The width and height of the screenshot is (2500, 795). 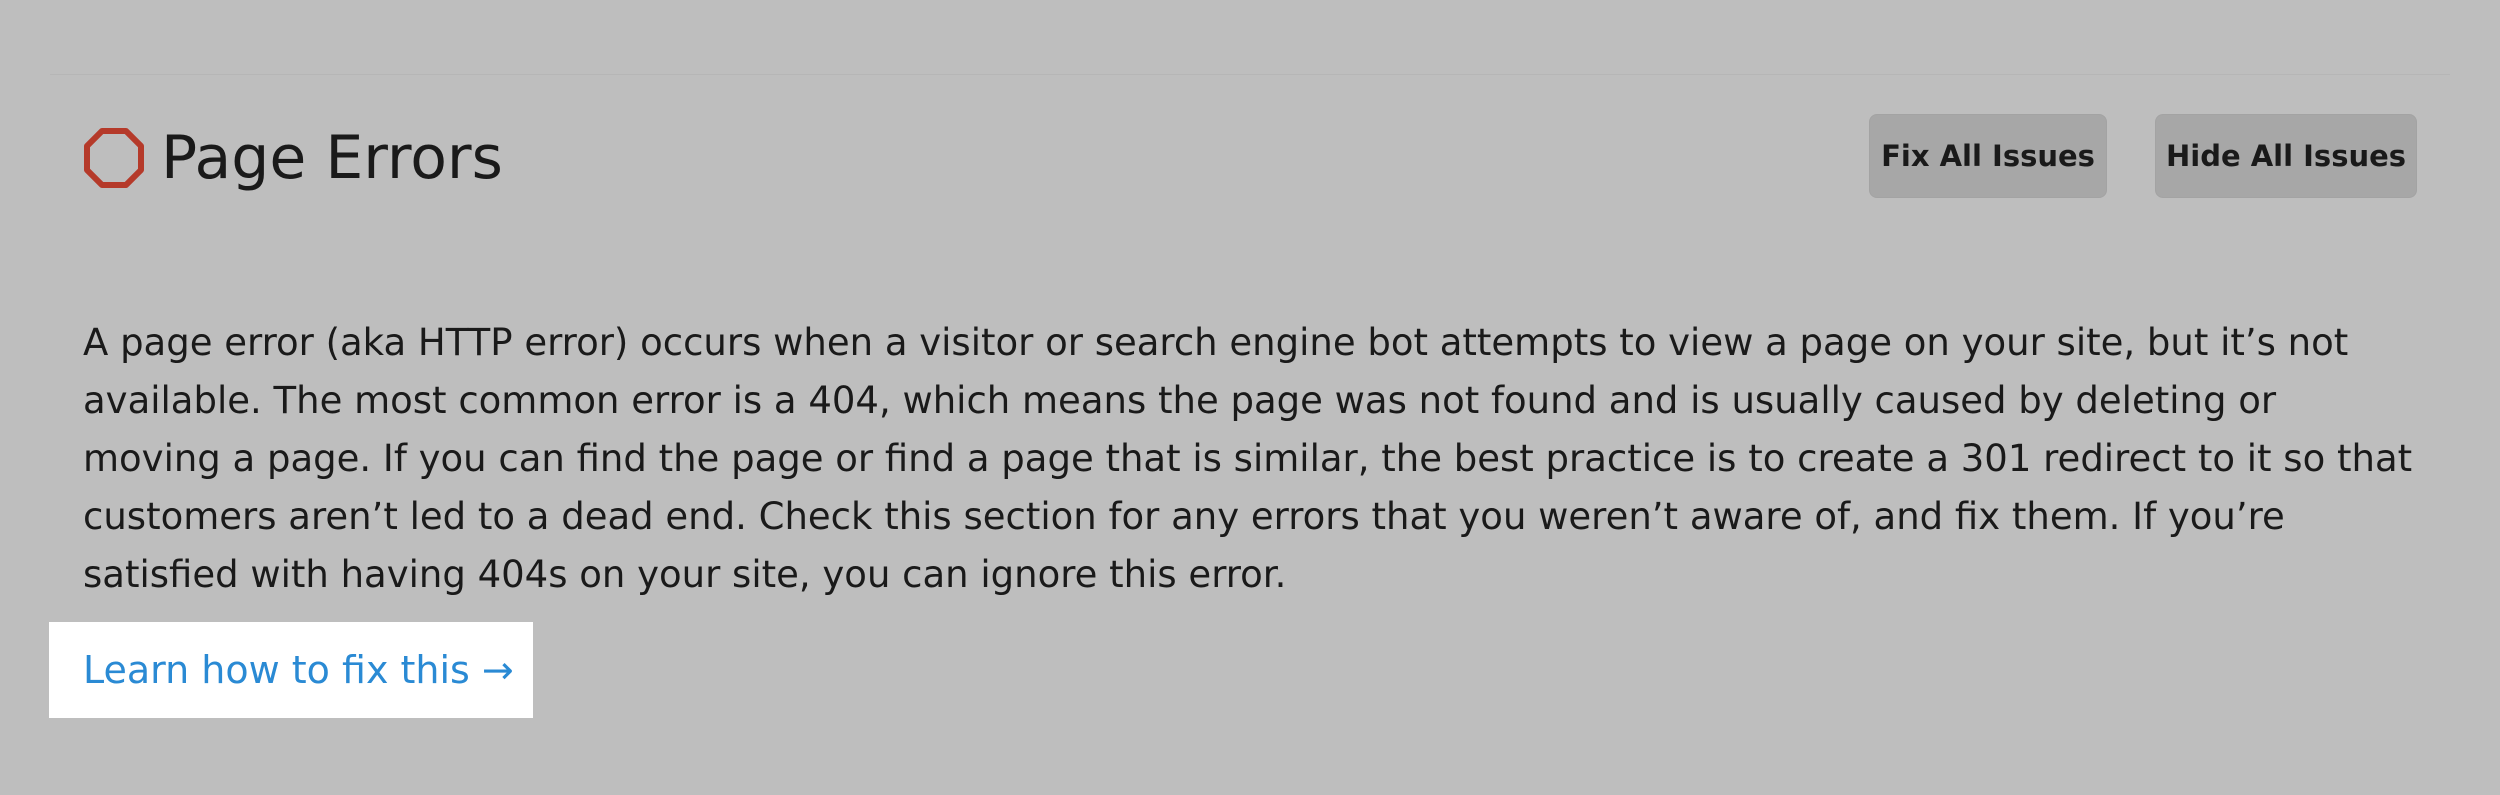 I want to click on hide-all-issues-button: Hide All Issues, so click(x=2286, y=156).